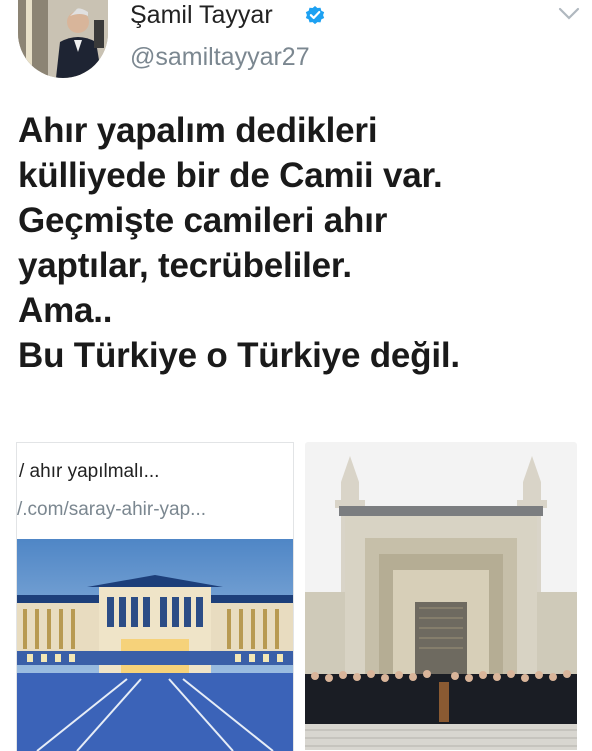 This screenshot has height=751, width=592. Describe the element at coordinates (198, 130) in the screenshot. I see `tweet-line: Ahır yapalım dedikleri` at that location.